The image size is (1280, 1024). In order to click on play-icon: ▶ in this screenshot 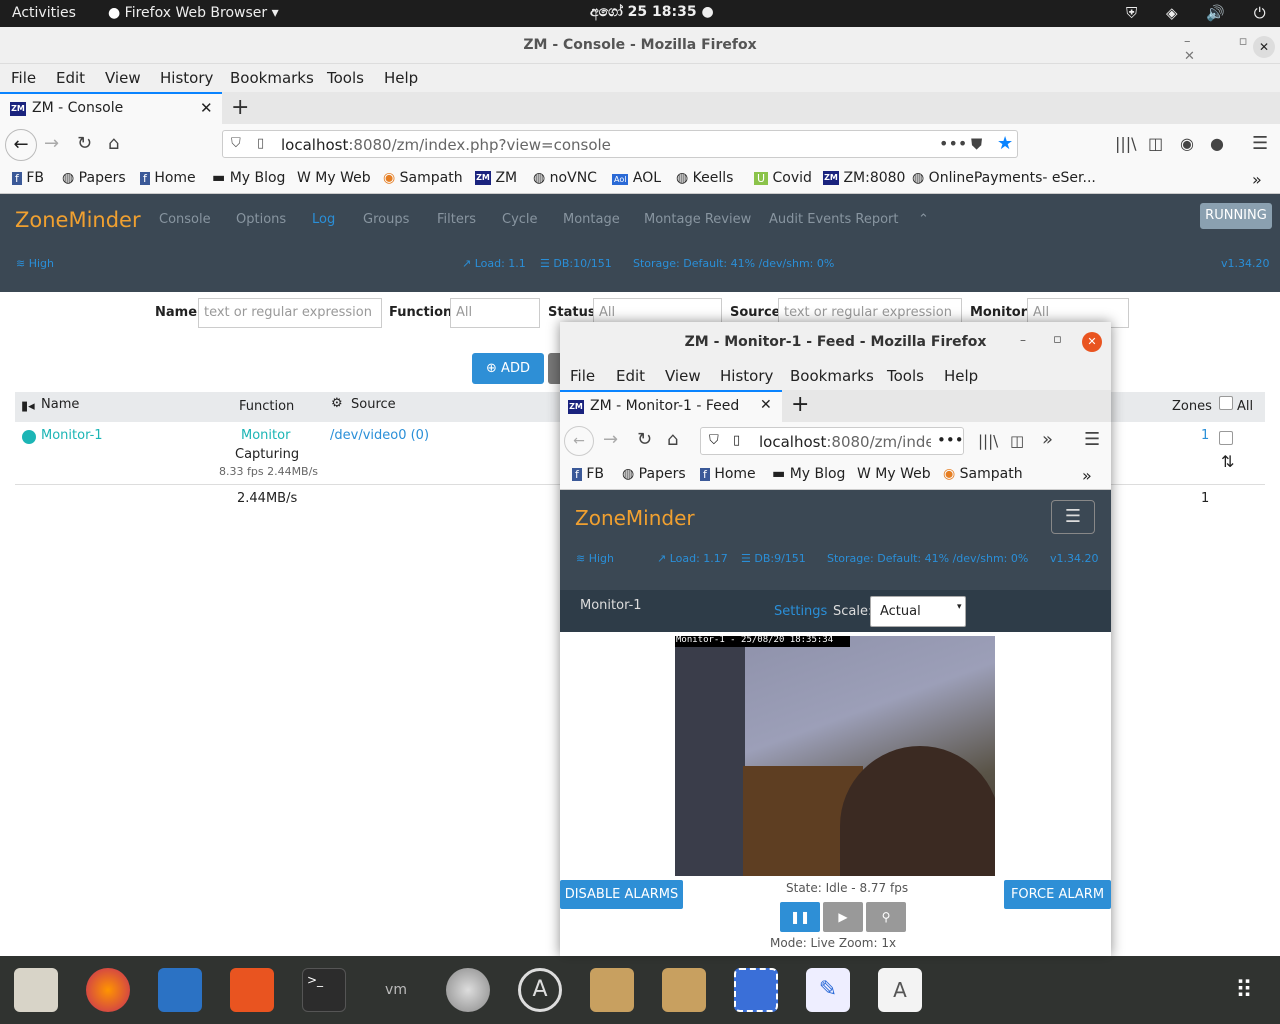, I will do `click(843, 917)`.